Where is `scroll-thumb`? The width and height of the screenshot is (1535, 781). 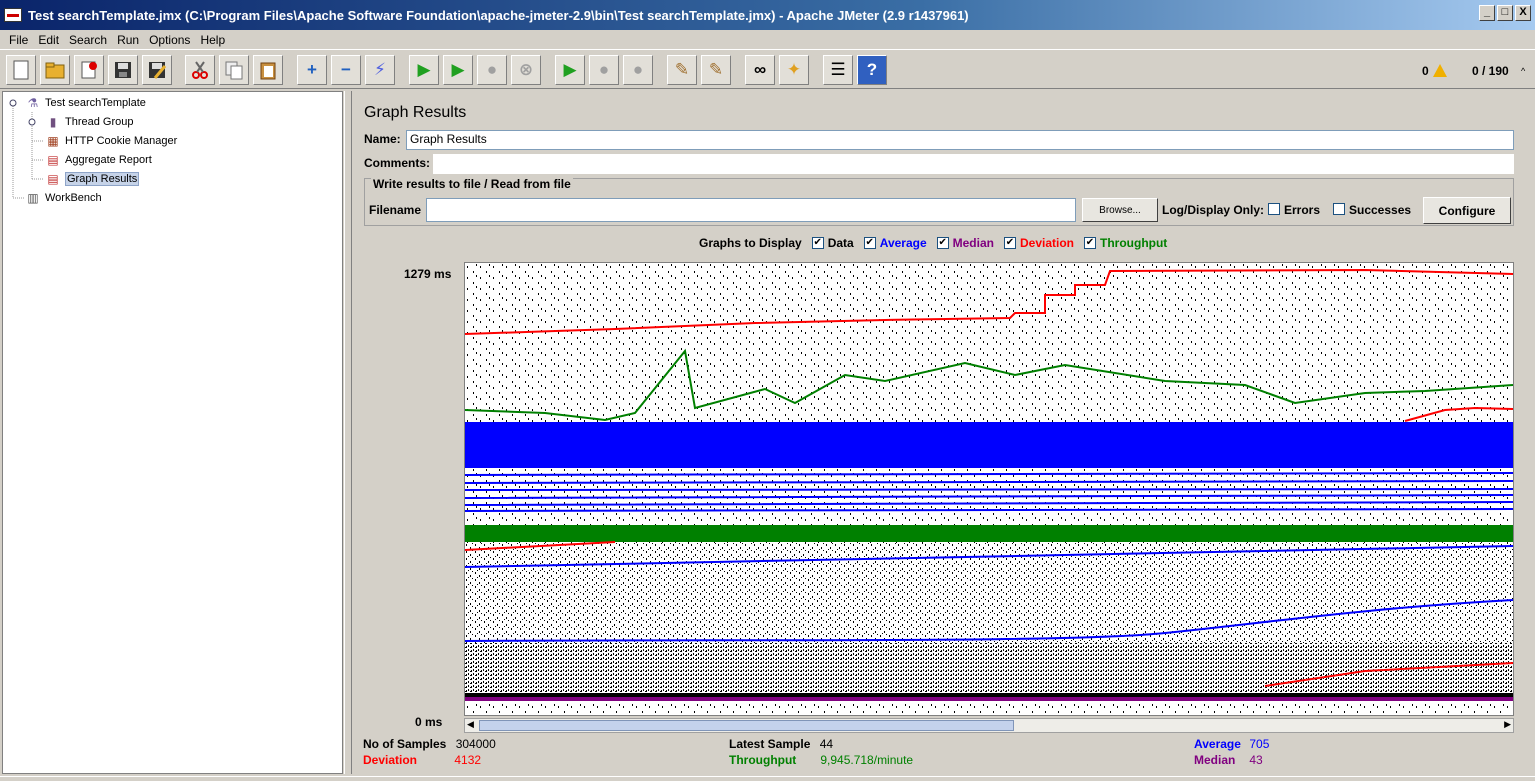 scroll-thumb is located at coordinates (746, 725).